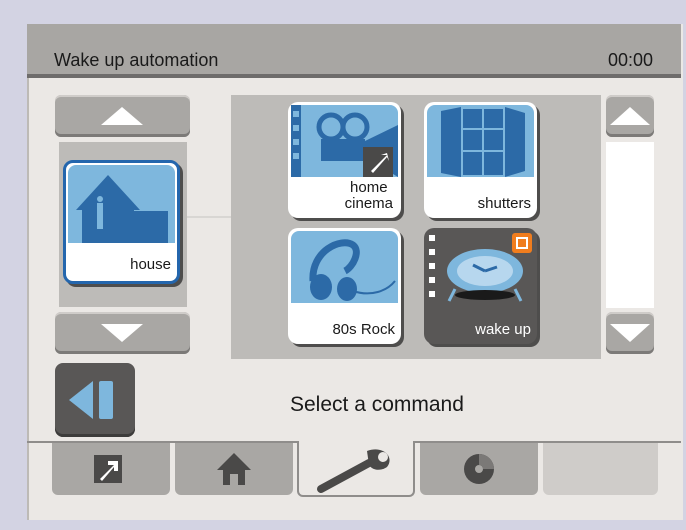 The image size is (686, 530). What do you see at coordinates (91, 400) in the screenshot?
I see `back-icon` at bounding box center [91, 400].